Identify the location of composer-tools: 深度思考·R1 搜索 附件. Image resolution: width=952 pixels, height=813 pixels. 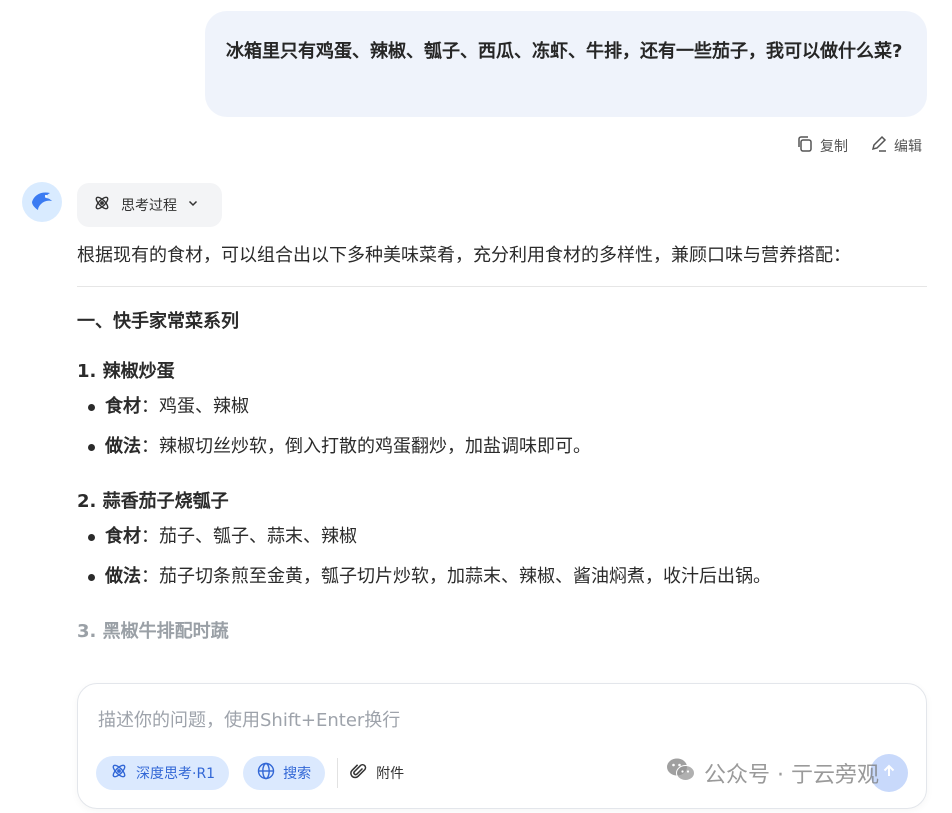
(250, 773).